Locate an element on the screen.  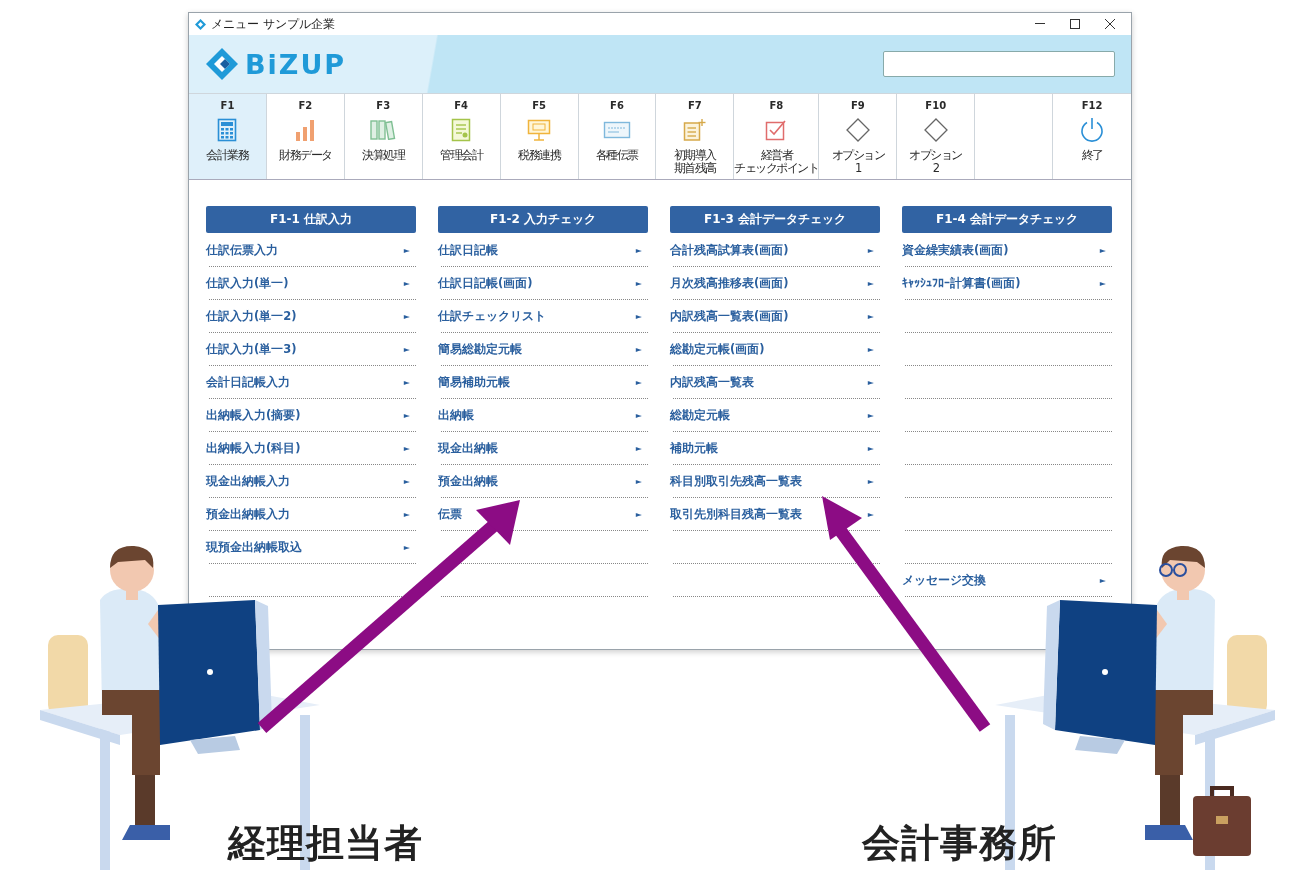
section-header: F1-1 仕訳入力 is located at coordinates (311, 219).